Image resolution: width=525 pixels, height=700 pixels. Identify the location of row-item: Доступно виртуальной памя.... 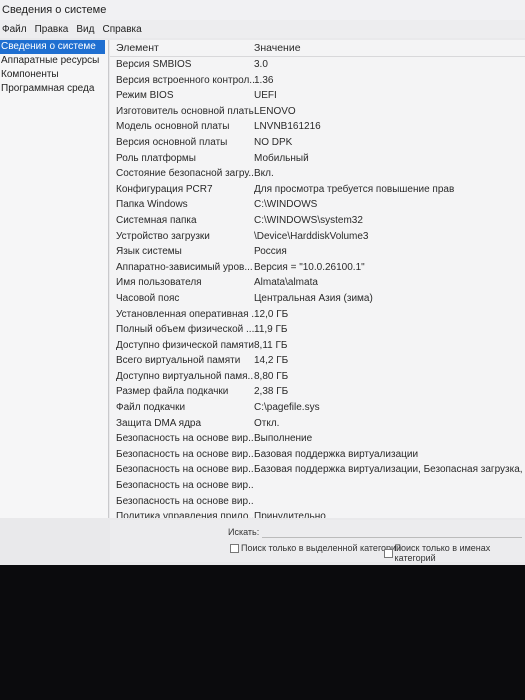
(185, 376).